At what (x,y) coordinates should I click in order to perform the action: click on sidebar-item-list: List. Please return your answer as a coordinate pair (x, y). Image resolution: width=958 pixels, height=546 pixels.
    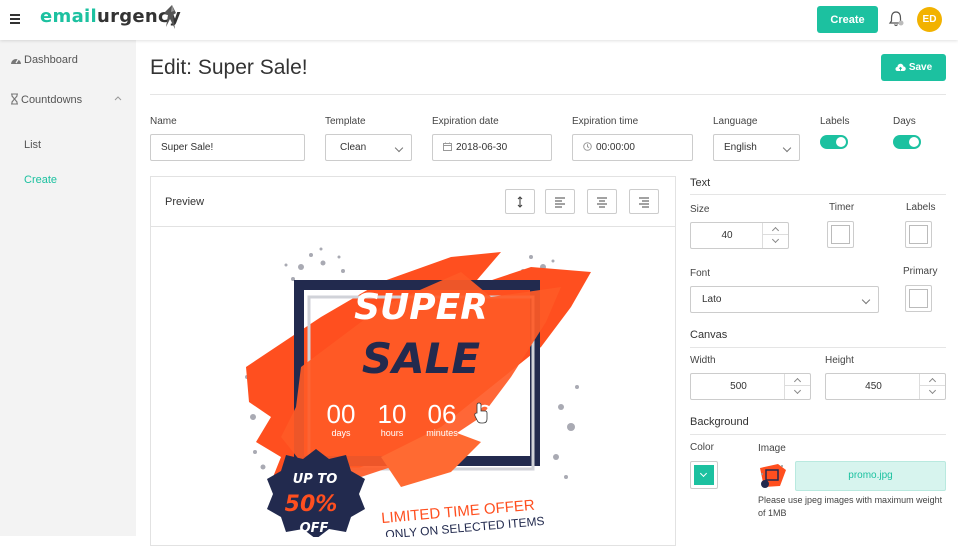
    Looking at the image, I should click on (32, 145).